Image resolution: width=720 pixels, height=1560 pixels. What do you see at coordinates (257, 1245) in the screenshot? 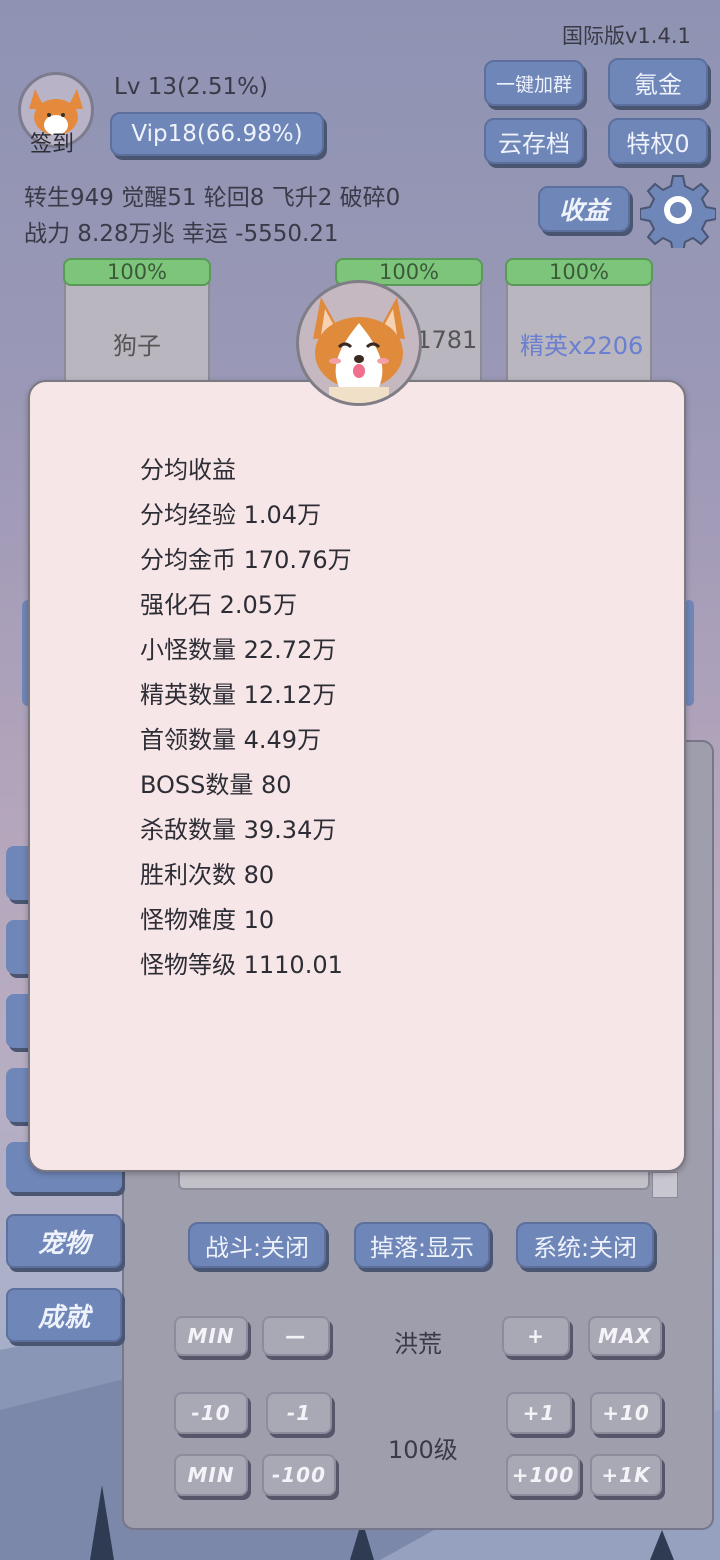
I see `battle-toggle-button: 战斗:关闭` at bounding box center [257, 1245].